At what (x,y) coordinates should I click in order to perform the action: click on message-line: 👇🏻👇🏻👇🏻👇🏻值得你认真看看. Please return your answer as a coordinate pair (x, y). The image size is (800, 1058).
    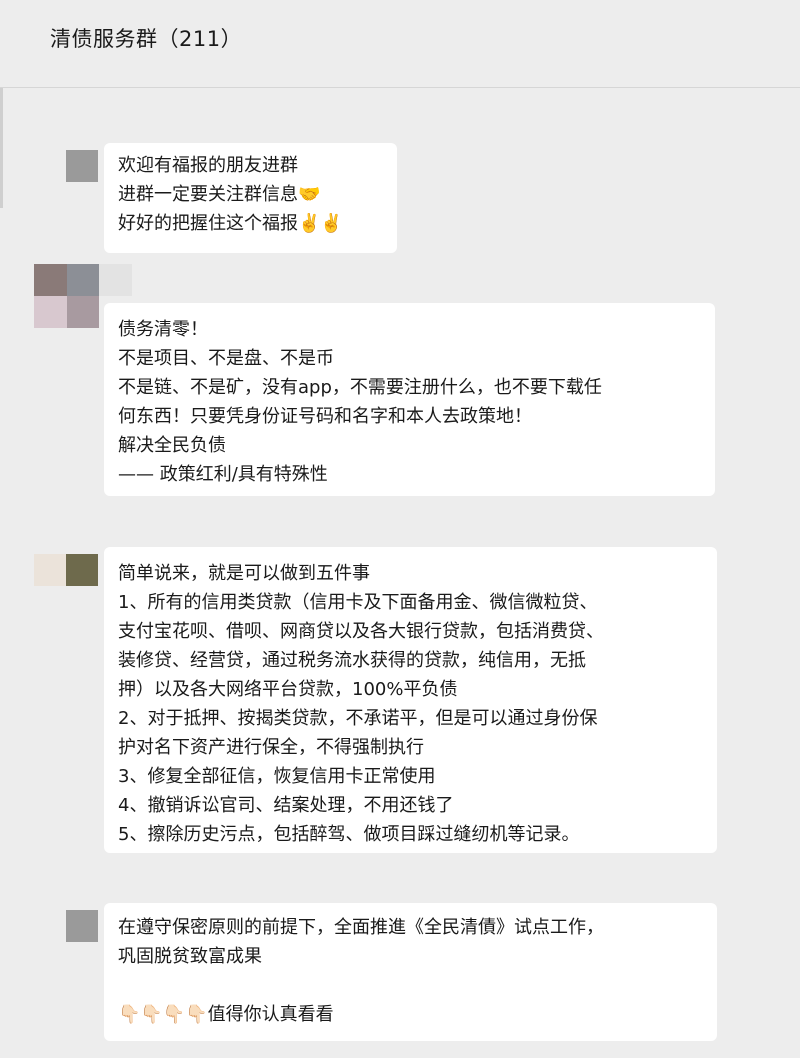
    Looking at the image, I should click on (226, 1014).